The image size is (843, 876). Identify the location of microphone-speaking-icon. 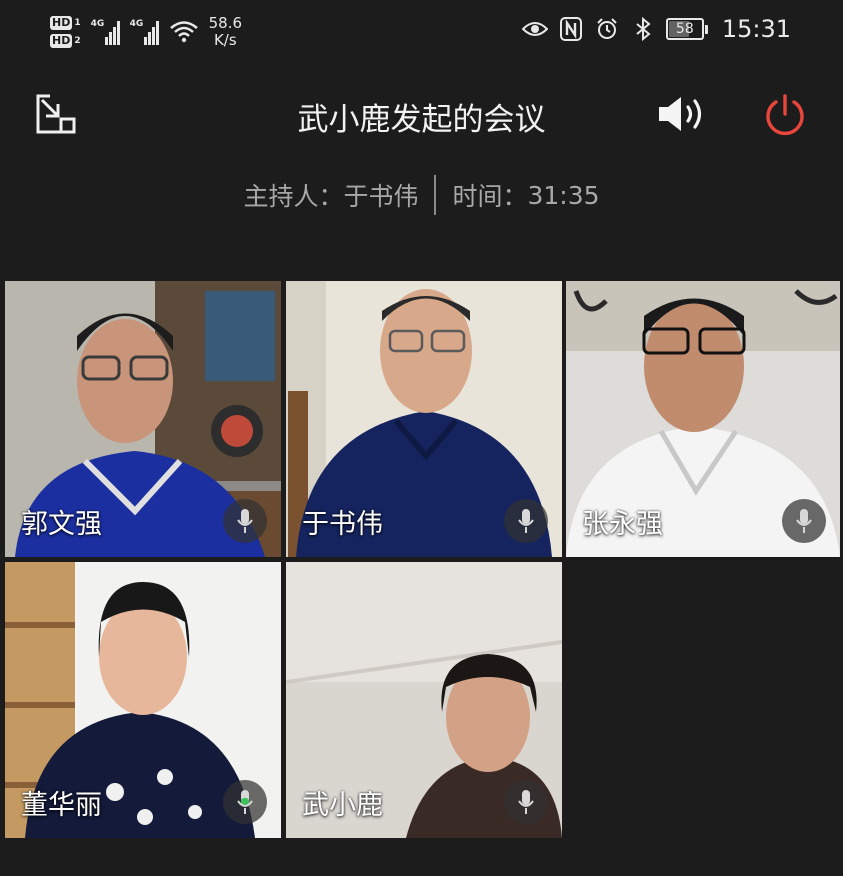
(245, 802).